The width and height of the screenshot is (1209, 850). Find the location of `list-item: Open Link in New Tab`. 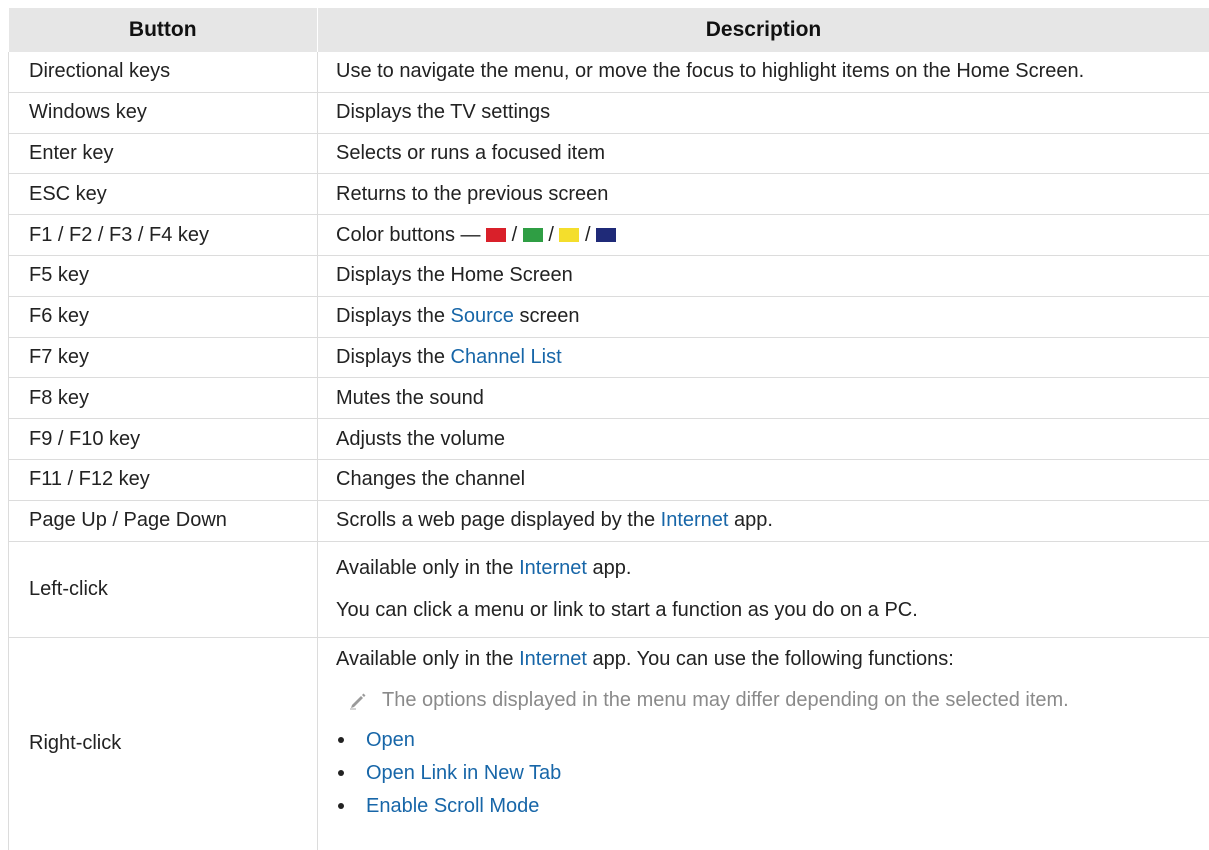

list-item: Open Link in New Tab is located at coordinates (772, 773).